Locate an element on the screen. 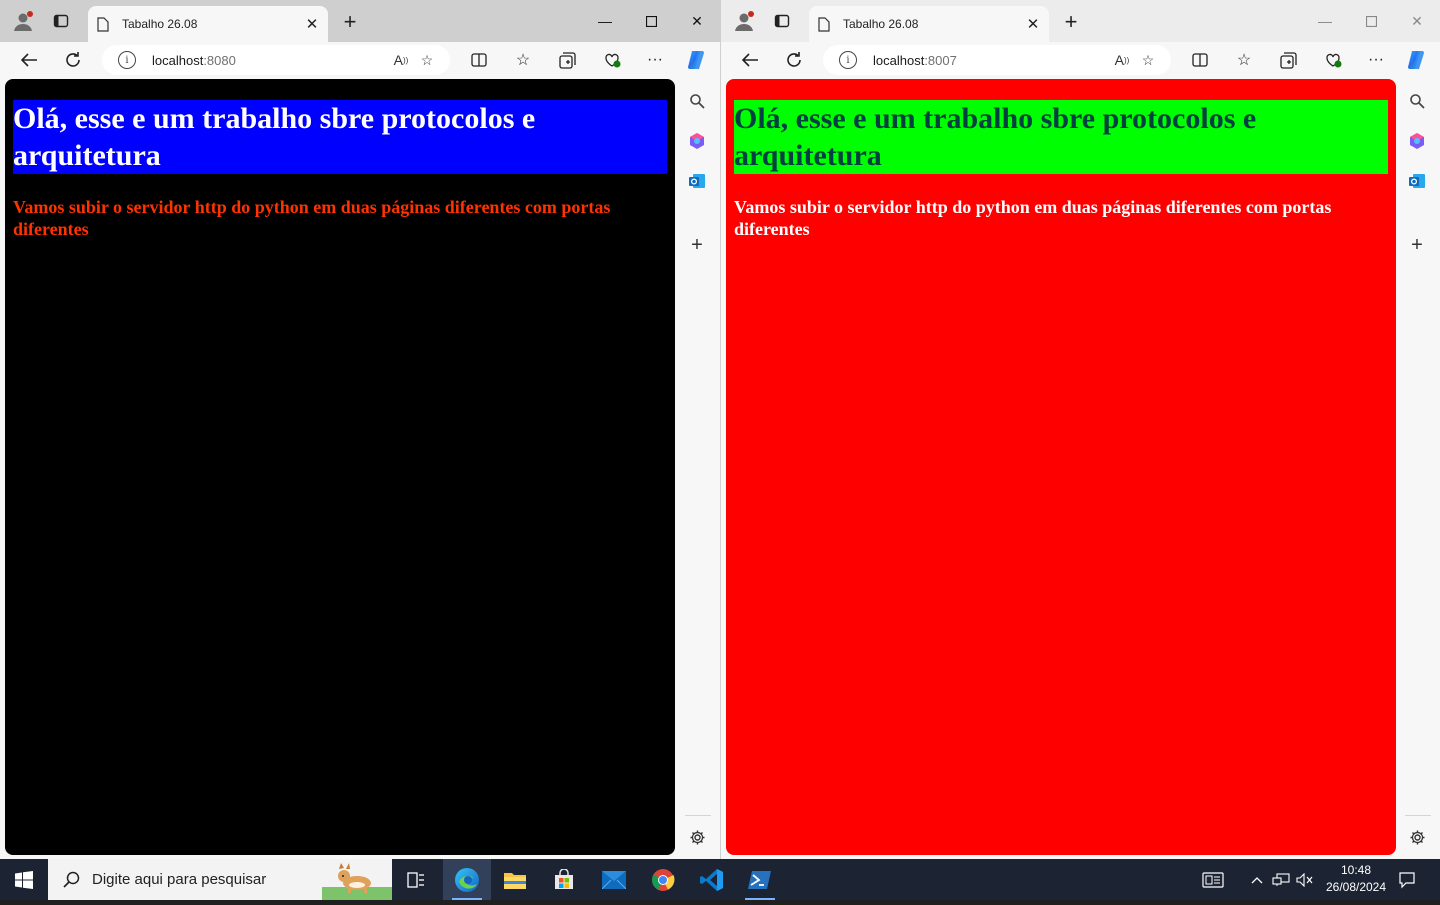  clock-time: 10:48 is located at coordinates (1356, 870).